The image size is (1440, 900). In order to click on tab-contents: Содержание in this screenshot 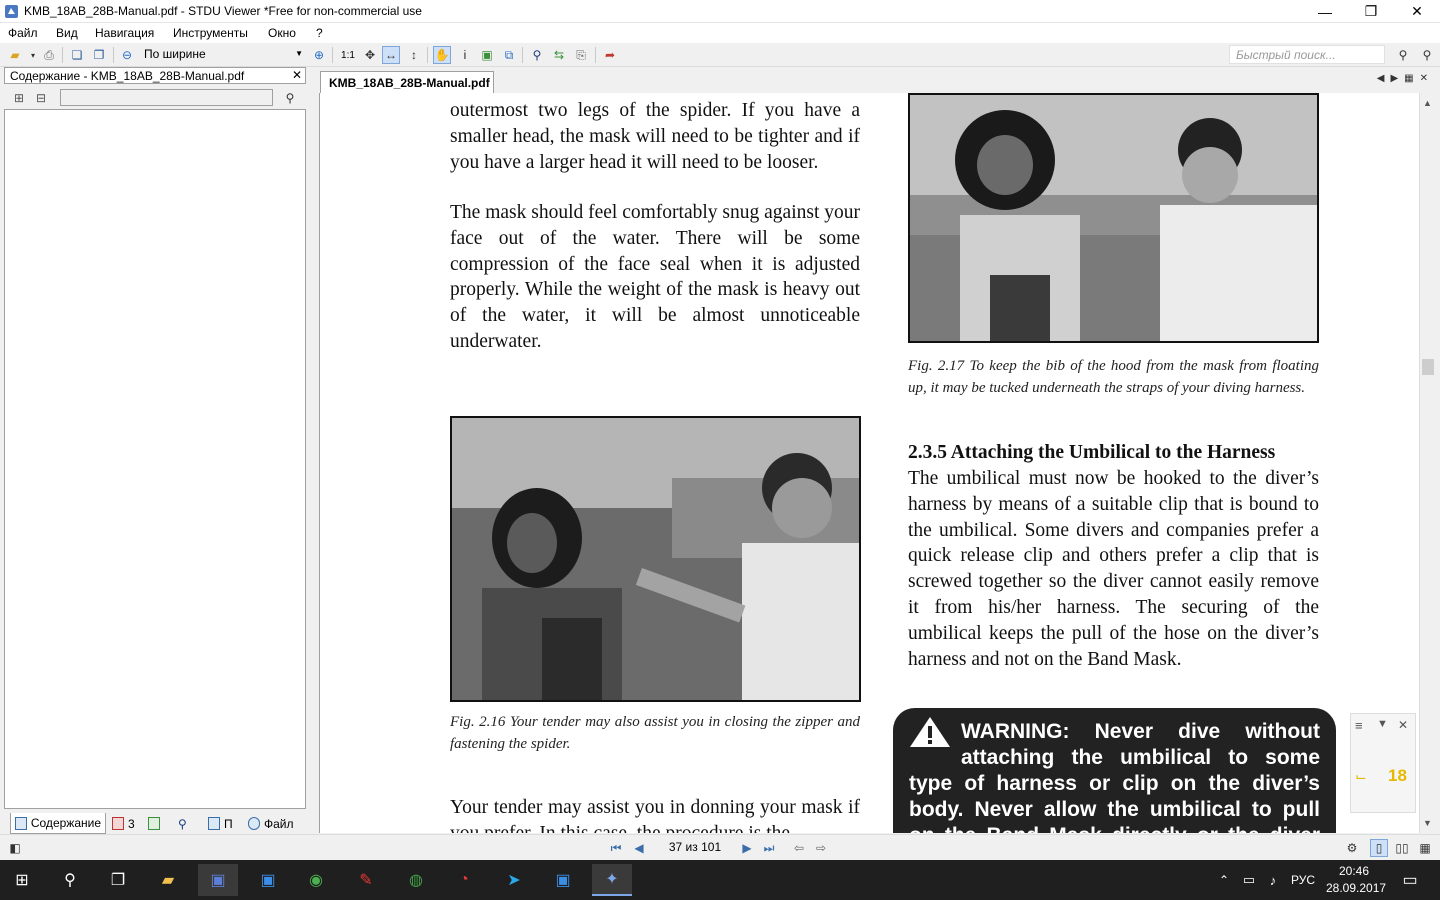, I will do `click(58, 823)`.